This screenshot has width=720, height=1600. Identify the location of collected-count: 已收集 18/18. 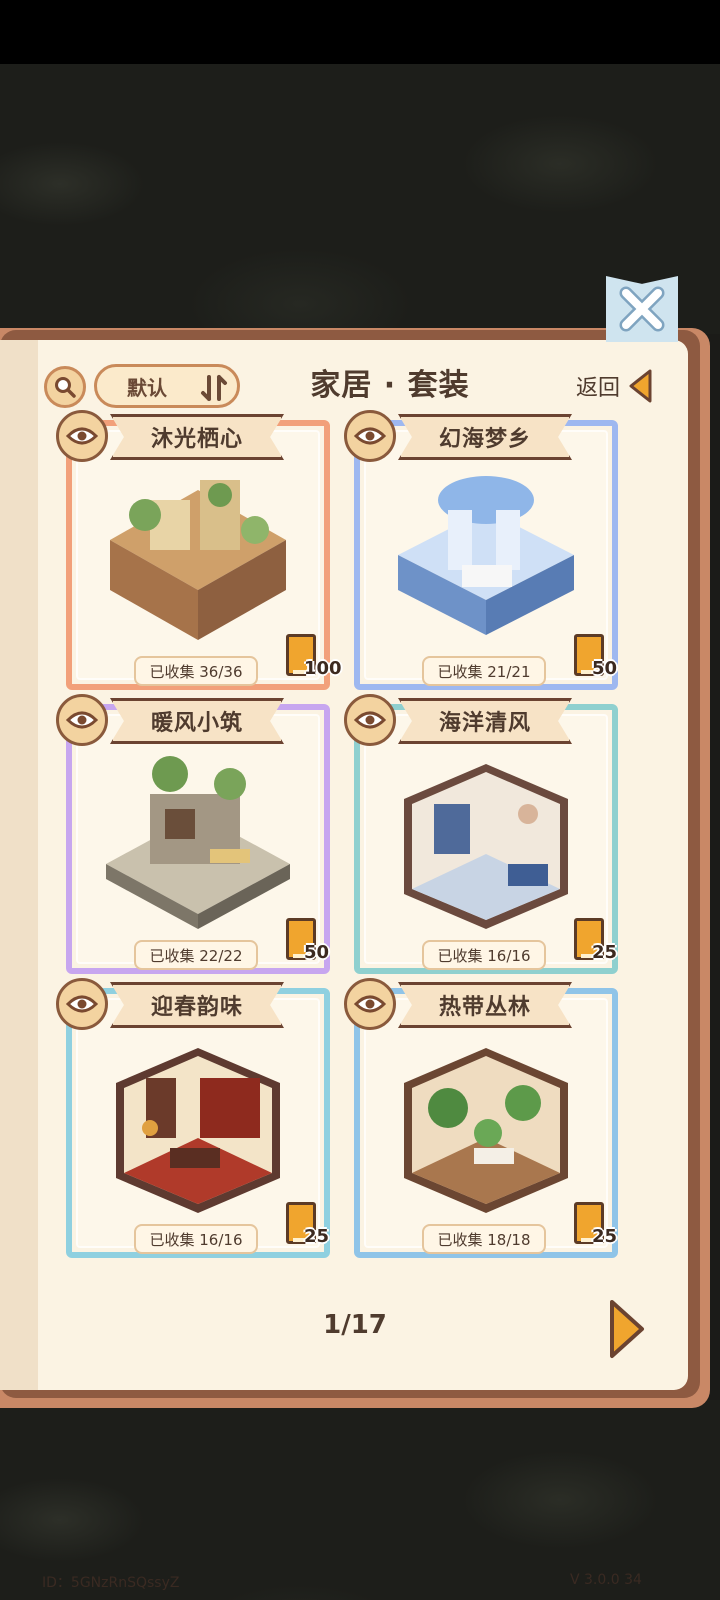
(484, 1239).